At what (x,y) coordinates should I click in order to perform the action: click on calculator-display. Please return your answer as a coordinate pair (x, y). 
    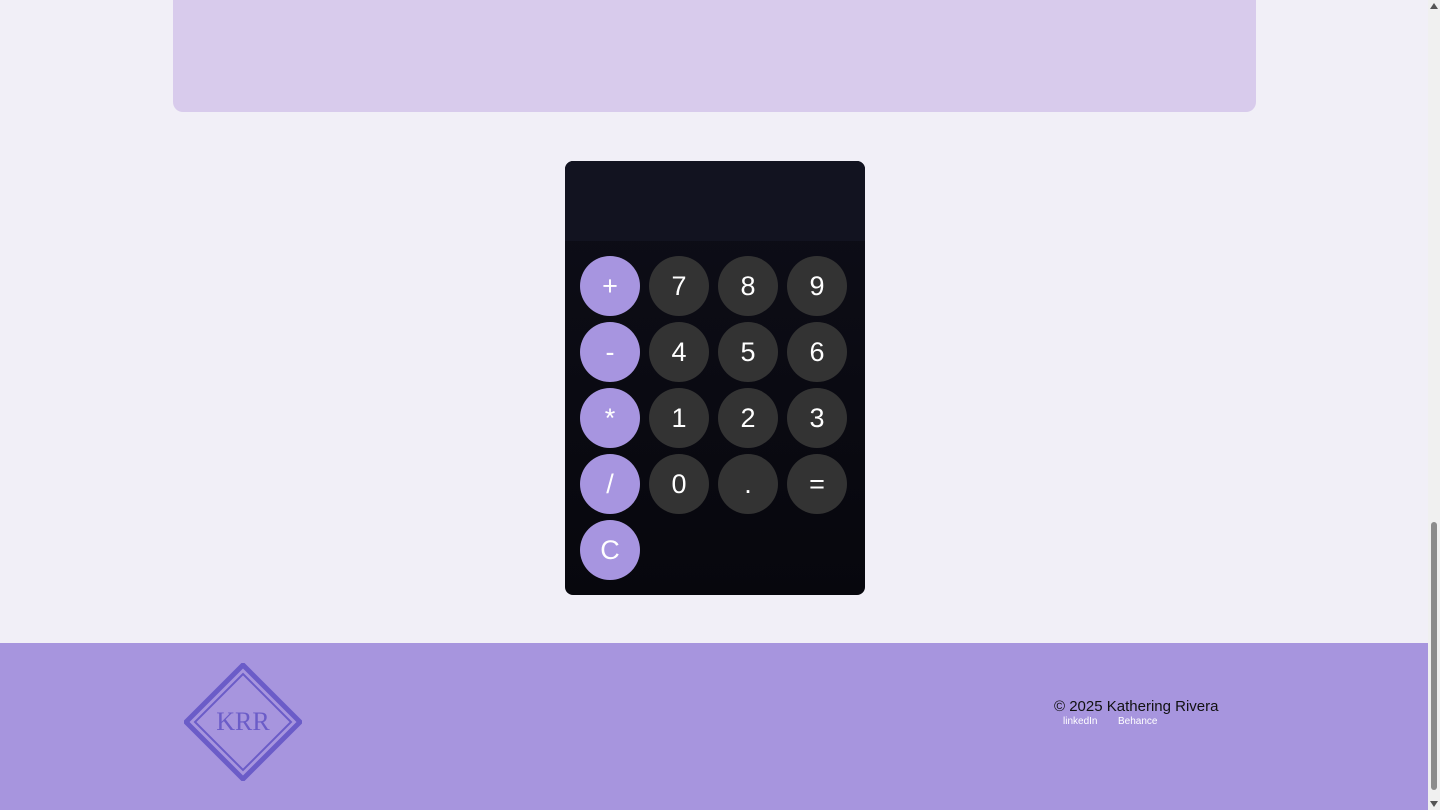
    Looking at the image, I should click on (715, 201).